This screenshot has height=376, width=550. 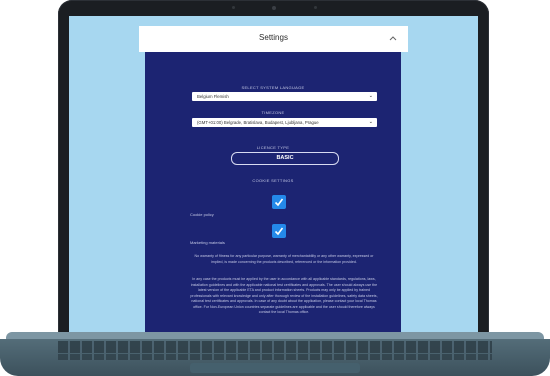 I want to click on cookie-settings-label: COOKIE SETTINGS, so click(x=273, y=180).